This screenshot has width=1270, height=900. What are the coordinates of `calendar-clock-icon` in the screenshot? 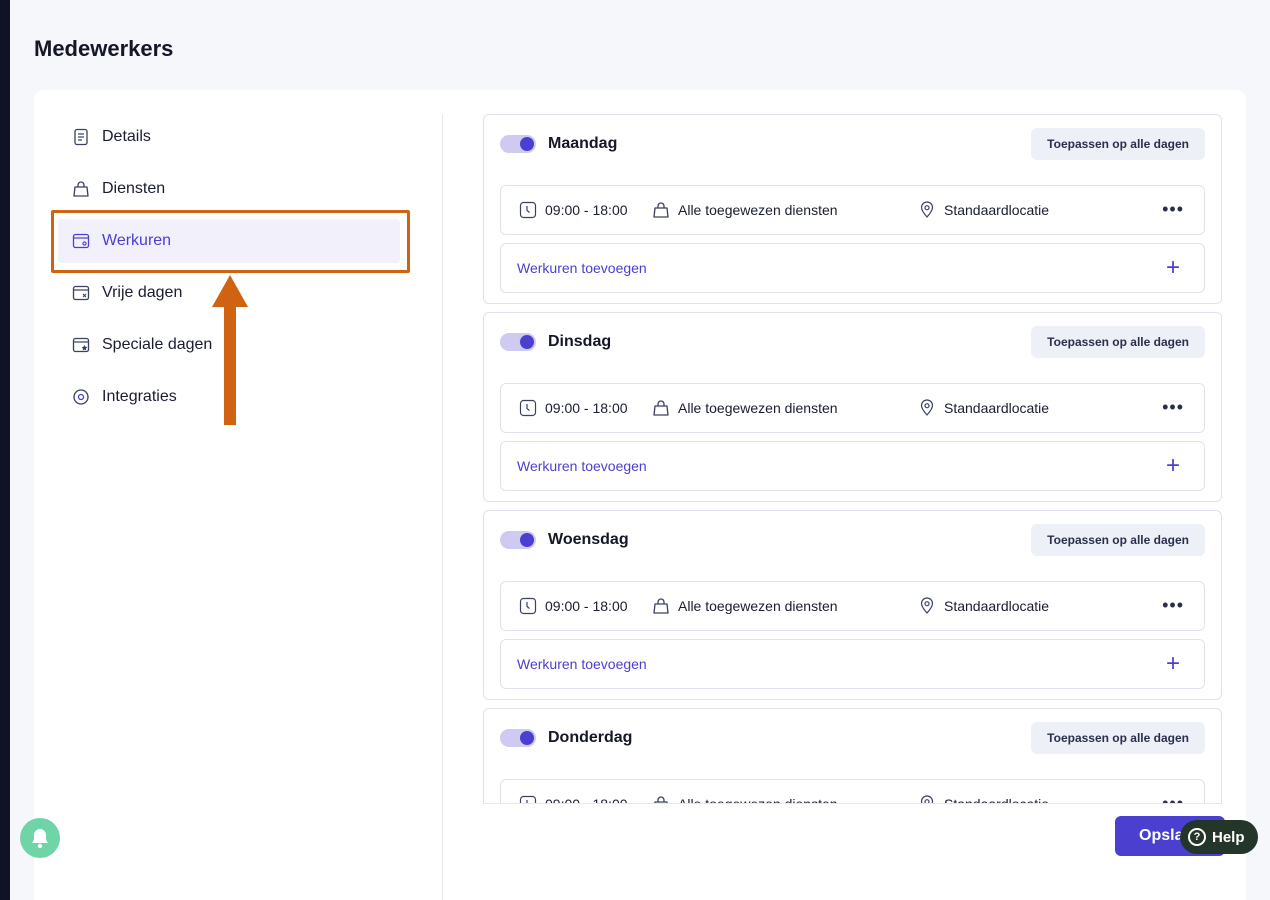 It's located at (81, 241).